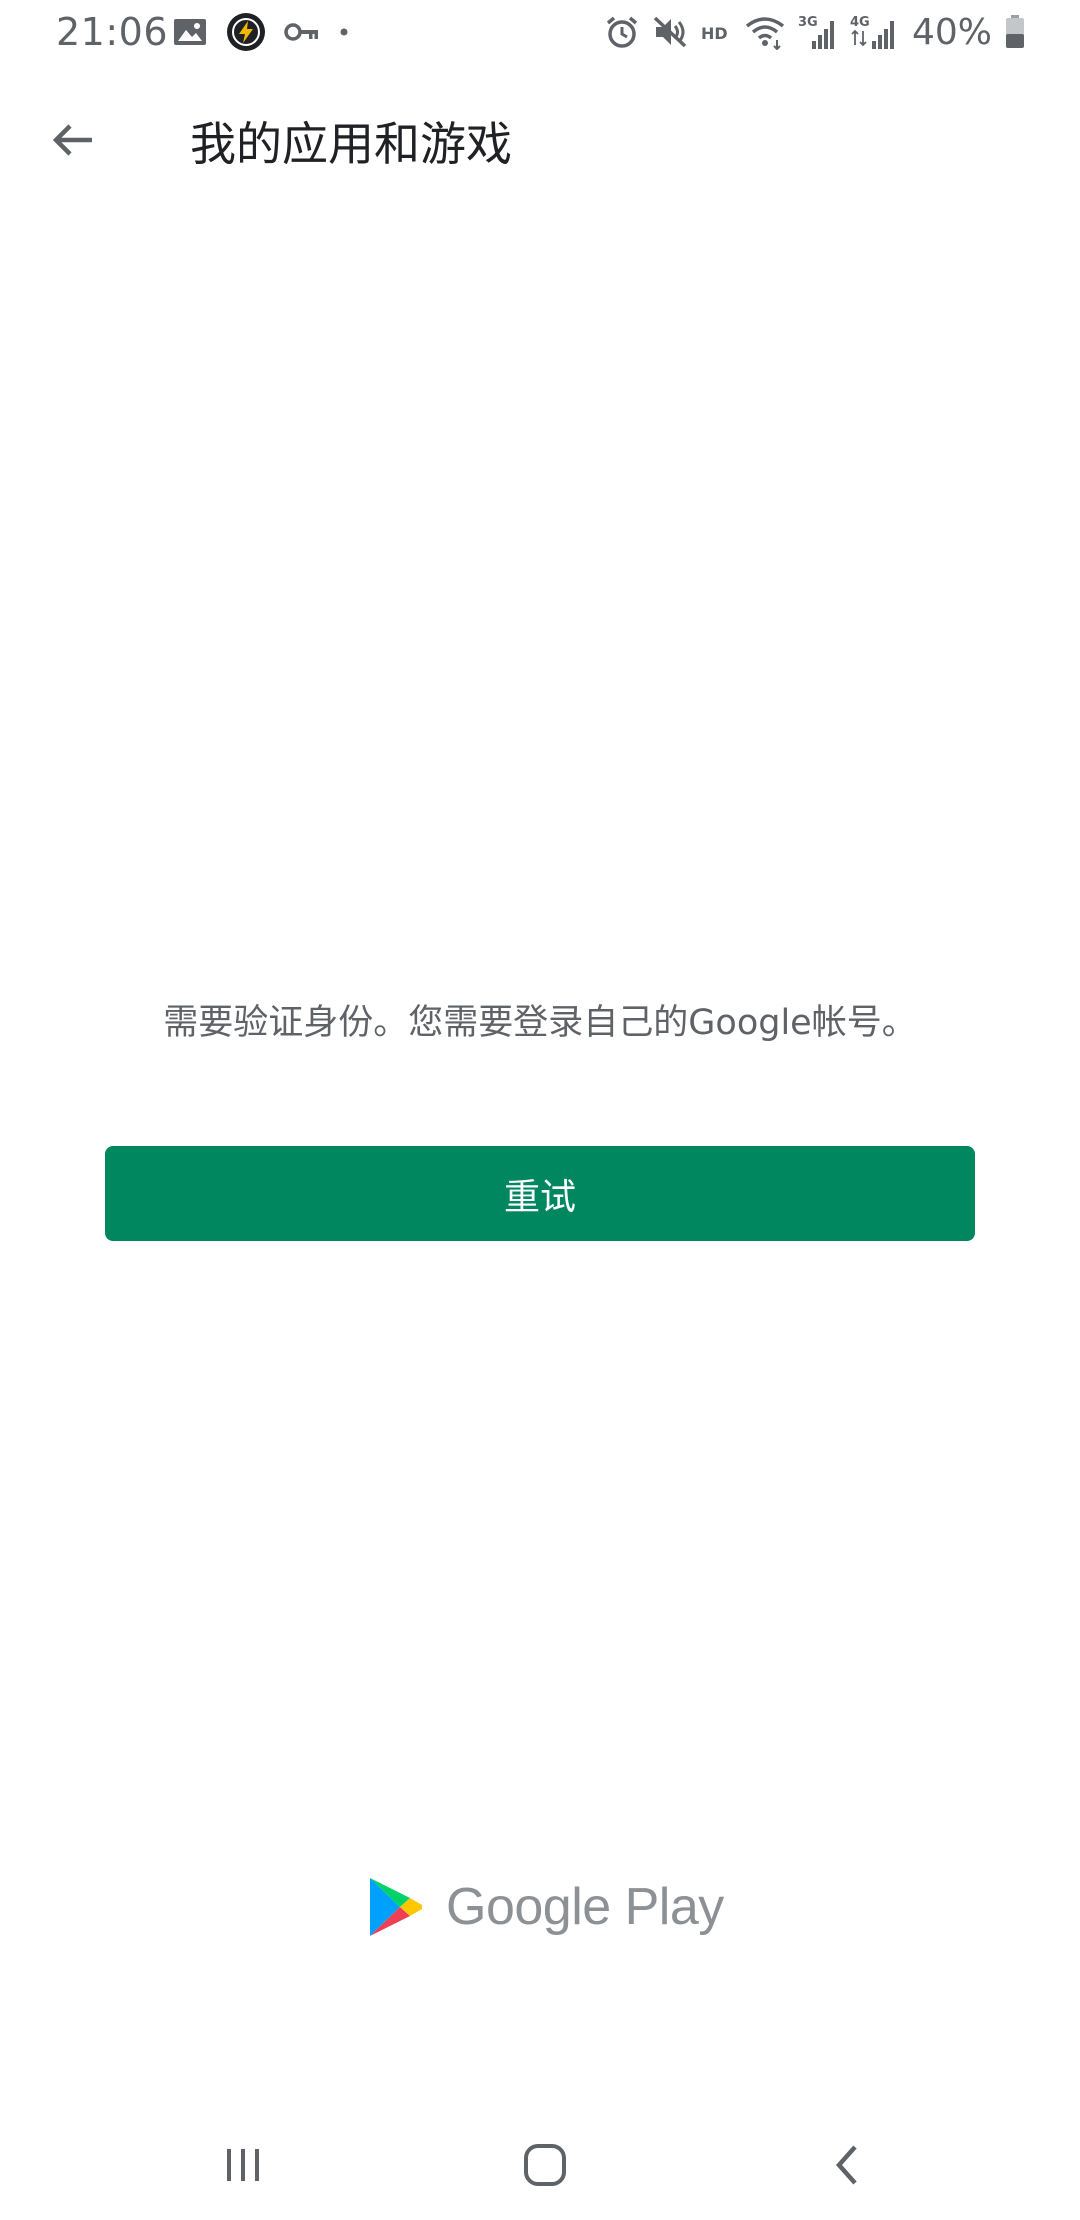  What do you see at coordinates (540, 1193) in the screenshot?
I see `retry-button: 重试` at bounding box center [540, 1193].